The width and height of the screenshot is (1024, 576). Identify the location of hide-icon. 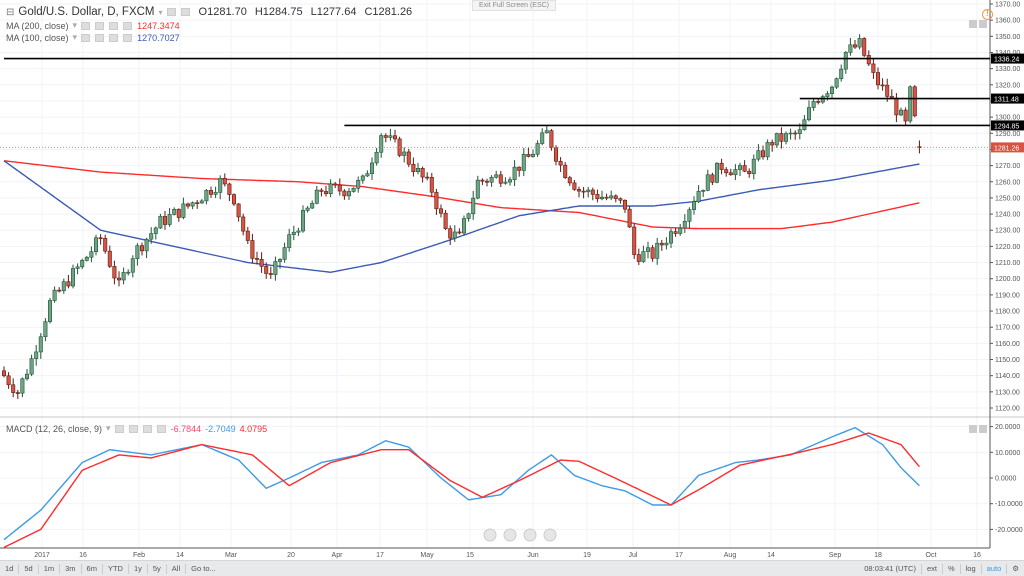
(185, 12).